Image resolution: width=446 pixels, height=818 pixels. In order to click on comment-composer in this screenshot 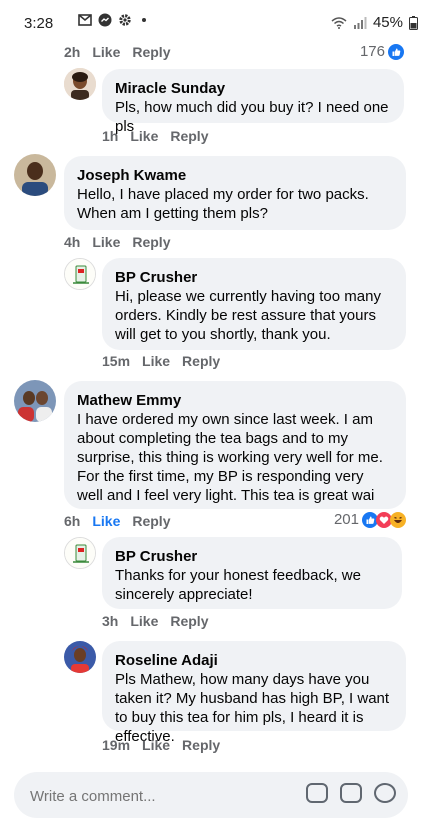, I will do `click(211, 795)`.